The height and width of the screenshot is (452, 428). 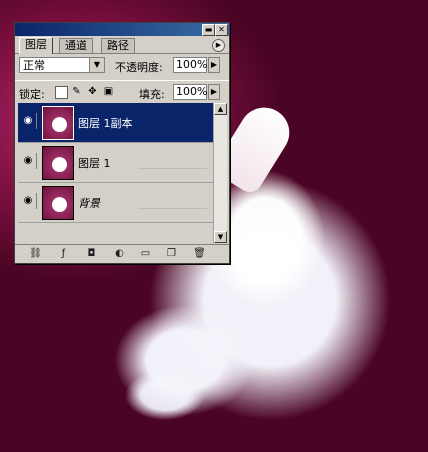 I want to click on layer-name: 背景, so click(x=89, y=203).